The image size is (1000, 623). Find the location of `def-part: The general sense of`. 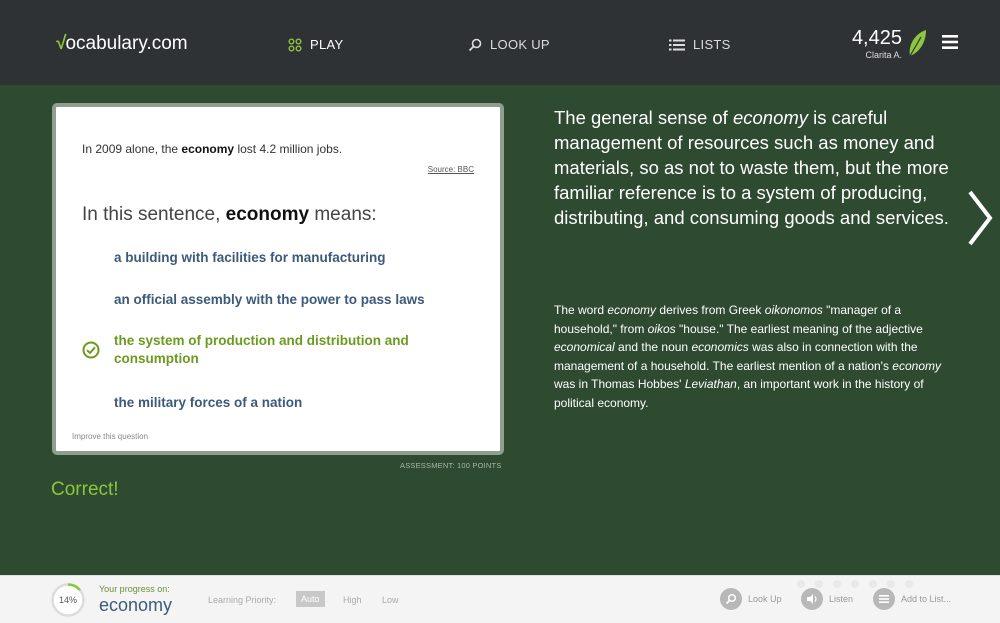

def-part: The general sense of is located at coordinates (643, 117).